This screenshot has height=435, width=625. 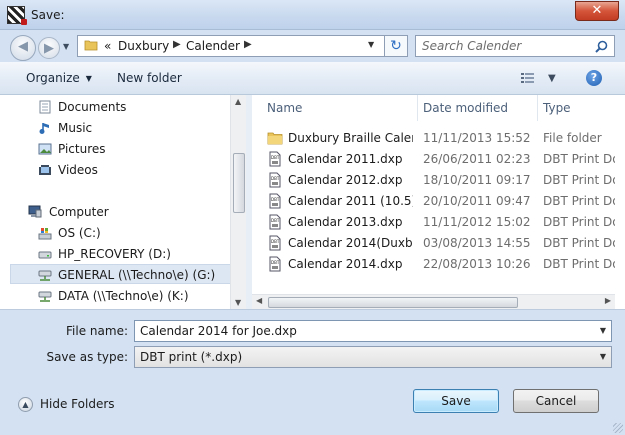 What do you see at coordinates (238, 302) in the screenshot?
I see `scroll-down-icon: ▼` at bounding box center [238, 302].